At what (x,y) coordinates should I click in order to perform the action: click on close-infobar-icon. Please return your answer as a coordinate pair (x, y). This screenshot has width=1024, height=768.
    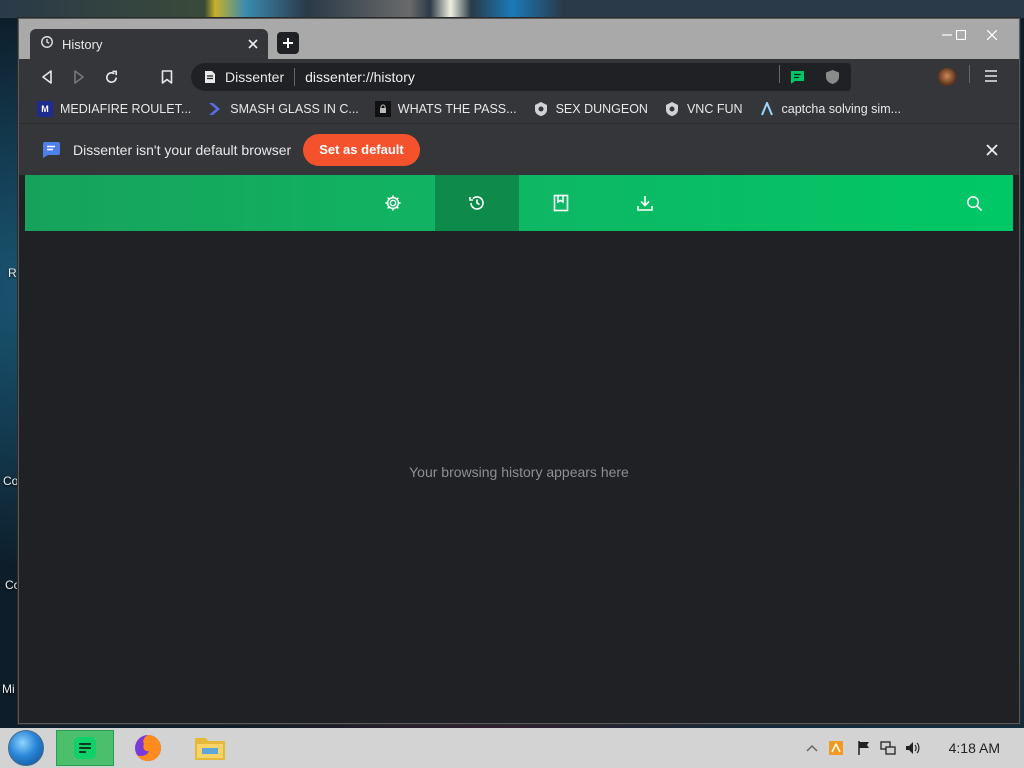
    Looking at the image, I should click on (992, 150).